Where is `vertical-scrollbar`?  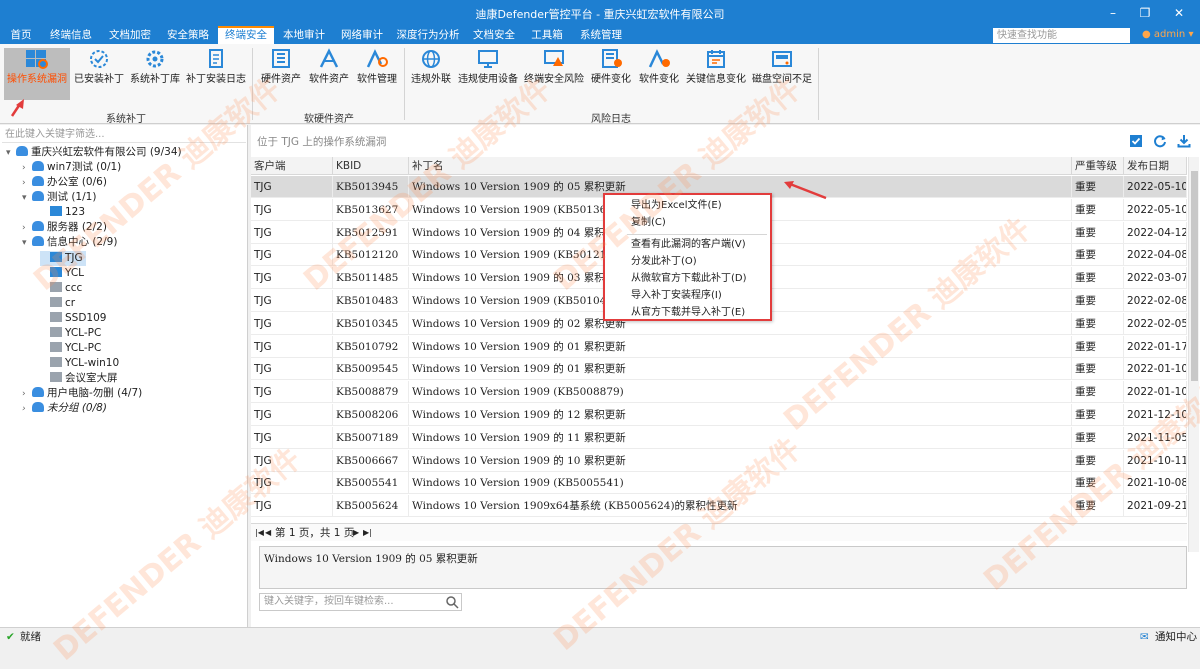
vertical-scrollbar is located at coordinates (1193, 354).